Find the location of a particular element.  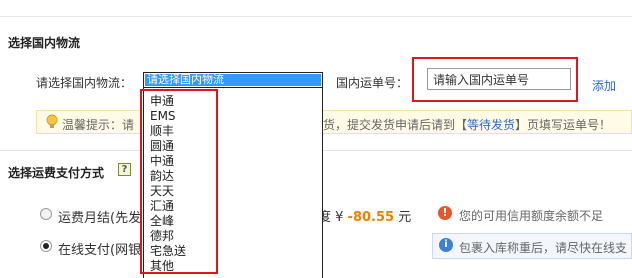

logistics-select: 请选择国内物流 is located at coordinates (233, 80).